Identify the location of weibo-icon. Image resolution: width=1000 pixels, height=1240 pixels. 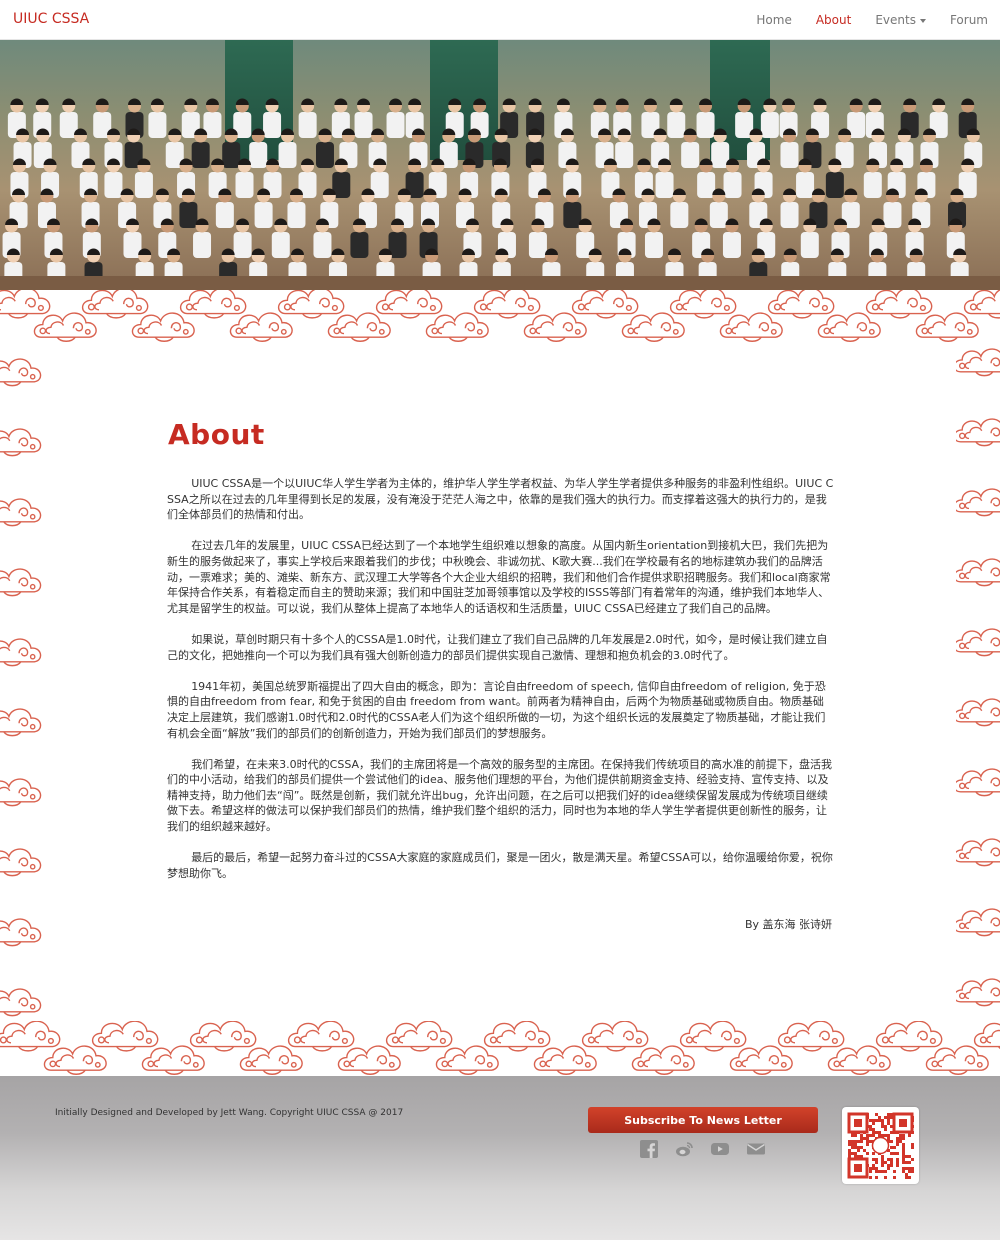
(684, 1149).